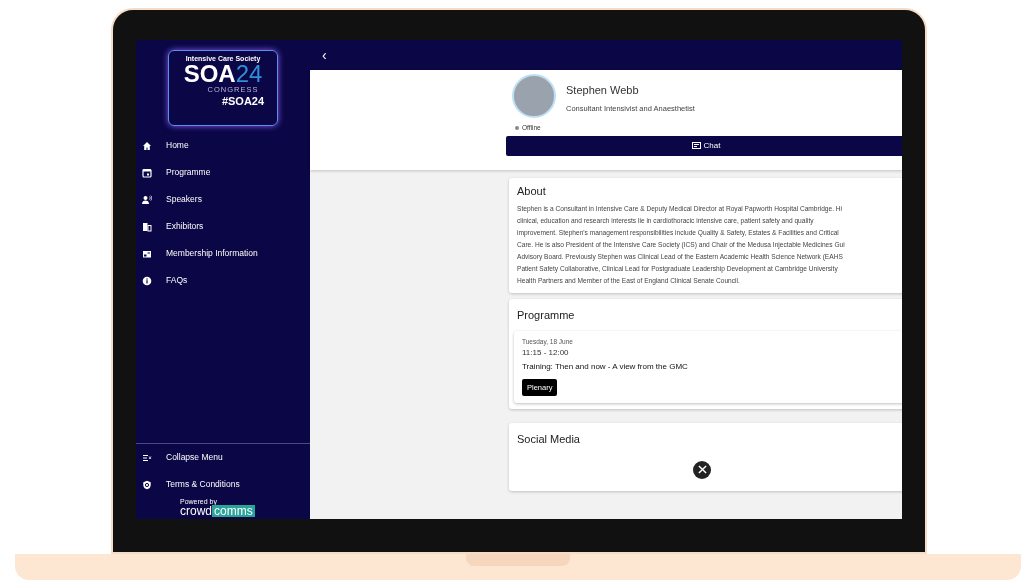  What do you see at coordinates (223, 172) in the screenshot?
I see `sidebar-item: Programme` at bounding box center [223, 172].